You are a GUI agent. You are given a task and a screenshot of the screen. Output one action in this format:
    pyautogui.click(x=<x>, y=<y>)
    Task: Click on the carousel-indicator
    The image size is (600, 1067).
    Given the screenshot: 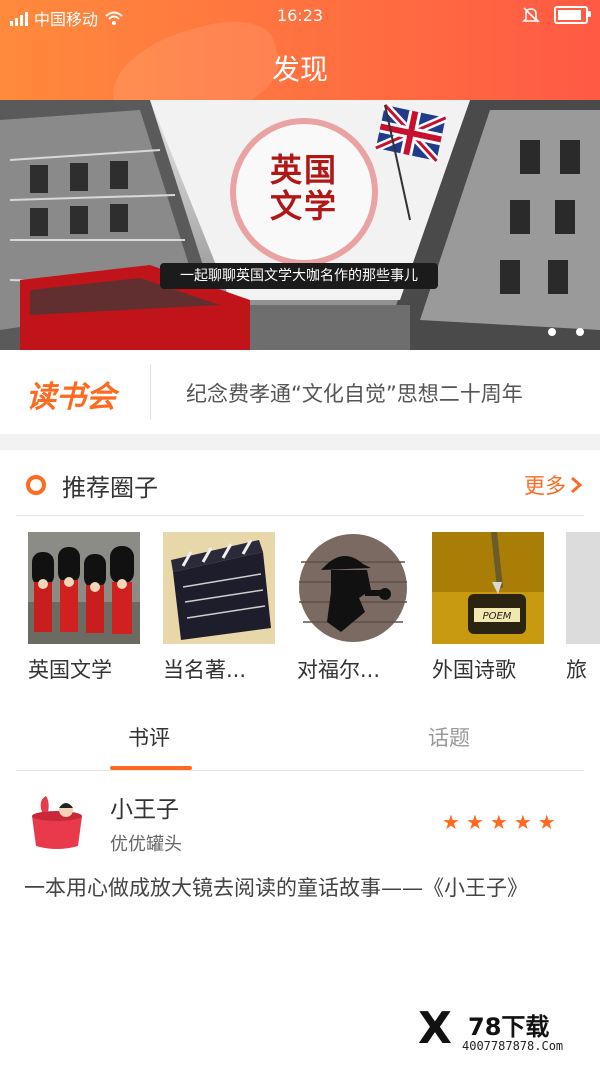 What is the action you would take?
    pyautogui.click(x=566, y=332)
    